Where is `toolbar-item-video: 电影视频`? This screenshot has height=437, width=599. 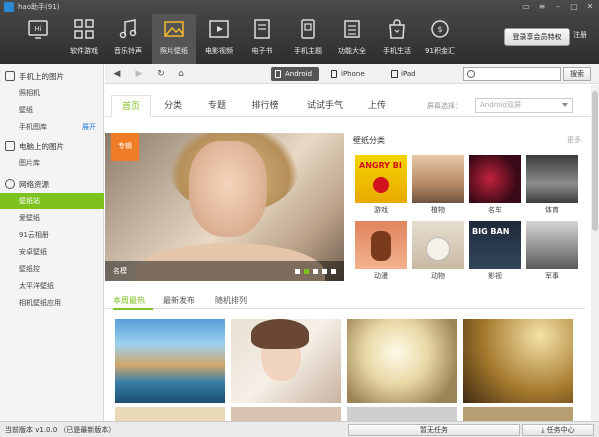 toolbar-item-video: 电影视频 is located at coordinates (219, 39).